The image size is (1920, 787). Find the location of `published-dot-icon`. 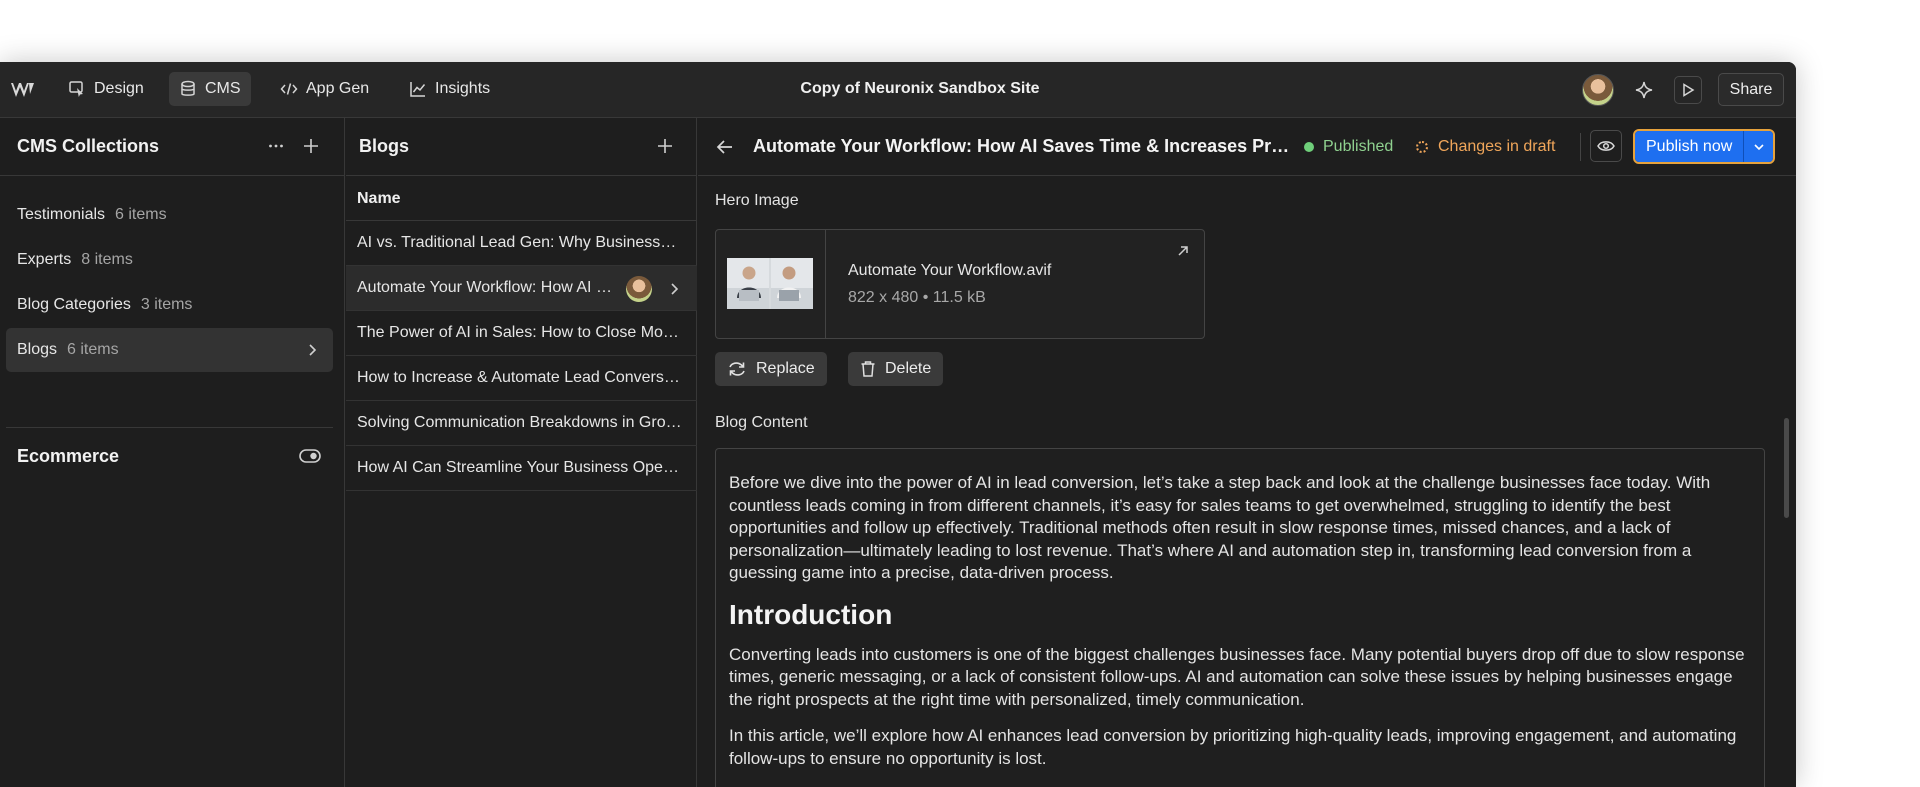

published-dot-icon is located at coordinates (1309, 147).